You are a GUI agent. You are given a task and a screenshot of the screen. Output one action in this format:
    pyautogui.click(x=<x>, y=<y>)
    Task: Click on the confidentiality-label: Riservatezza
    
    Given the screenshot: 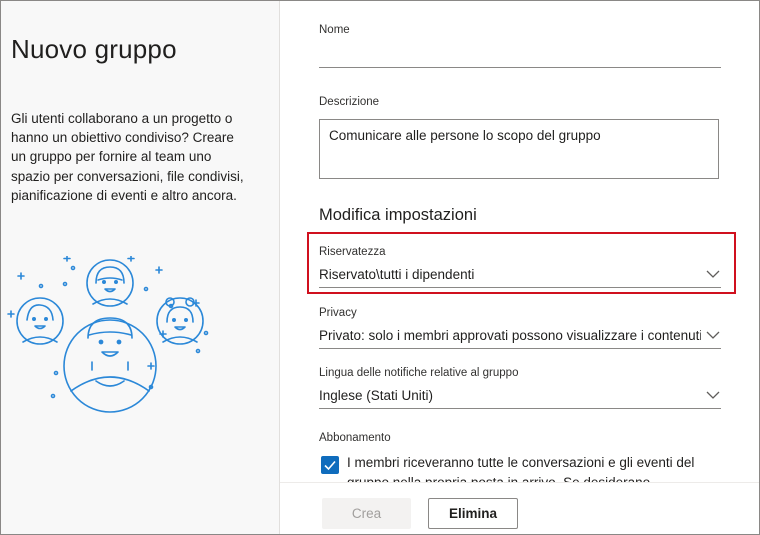 What is the action you would take?
    pyautogui.click(x=352, y=252)
    